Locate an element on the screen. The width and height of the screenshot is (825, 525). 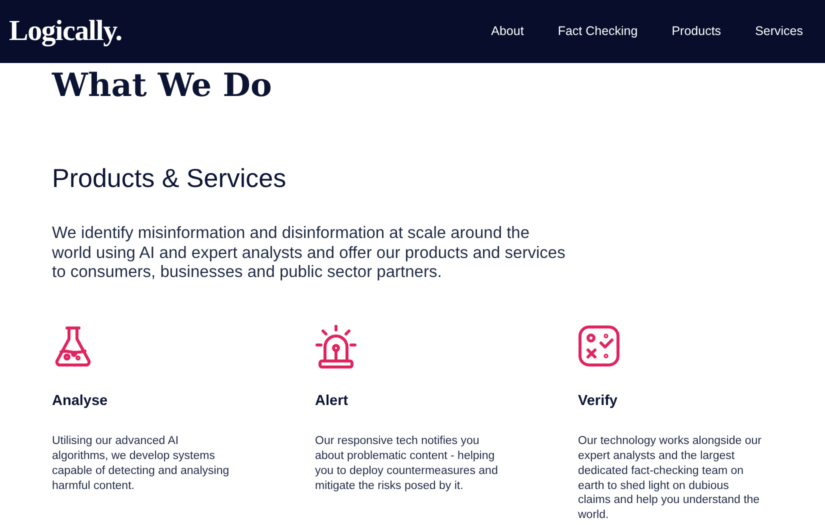
nav-link: About is located at coordinates (507, 31).